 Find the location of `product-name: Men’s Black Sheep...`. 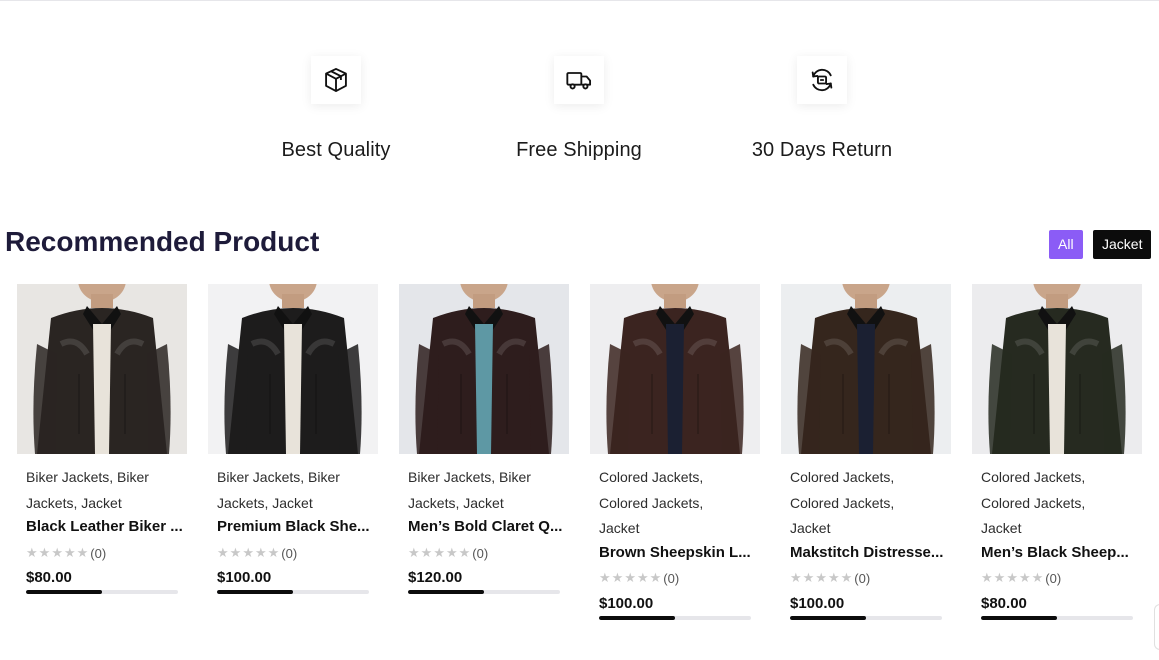

product-name: Men’s Black Sheep... is located at coordinates (1060, 553).